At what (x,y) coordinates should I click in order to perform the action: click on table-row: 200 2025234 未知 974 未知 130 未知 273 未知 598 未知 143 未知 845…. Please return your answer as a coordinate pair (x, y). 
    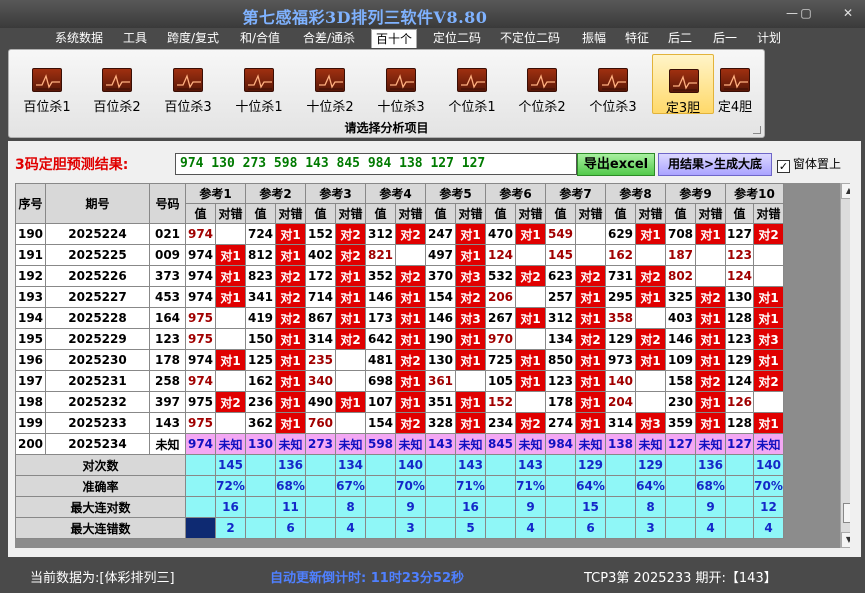
    Looking at the image, I should click on (399, 444).